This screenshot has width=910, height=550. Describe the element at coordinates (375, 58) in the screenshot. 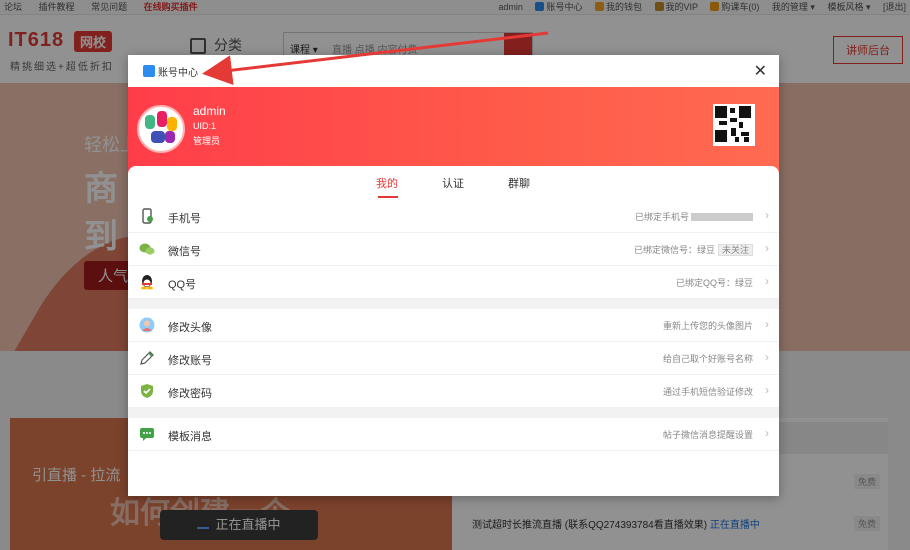

I see `annotation-arrow-icon` at that location.